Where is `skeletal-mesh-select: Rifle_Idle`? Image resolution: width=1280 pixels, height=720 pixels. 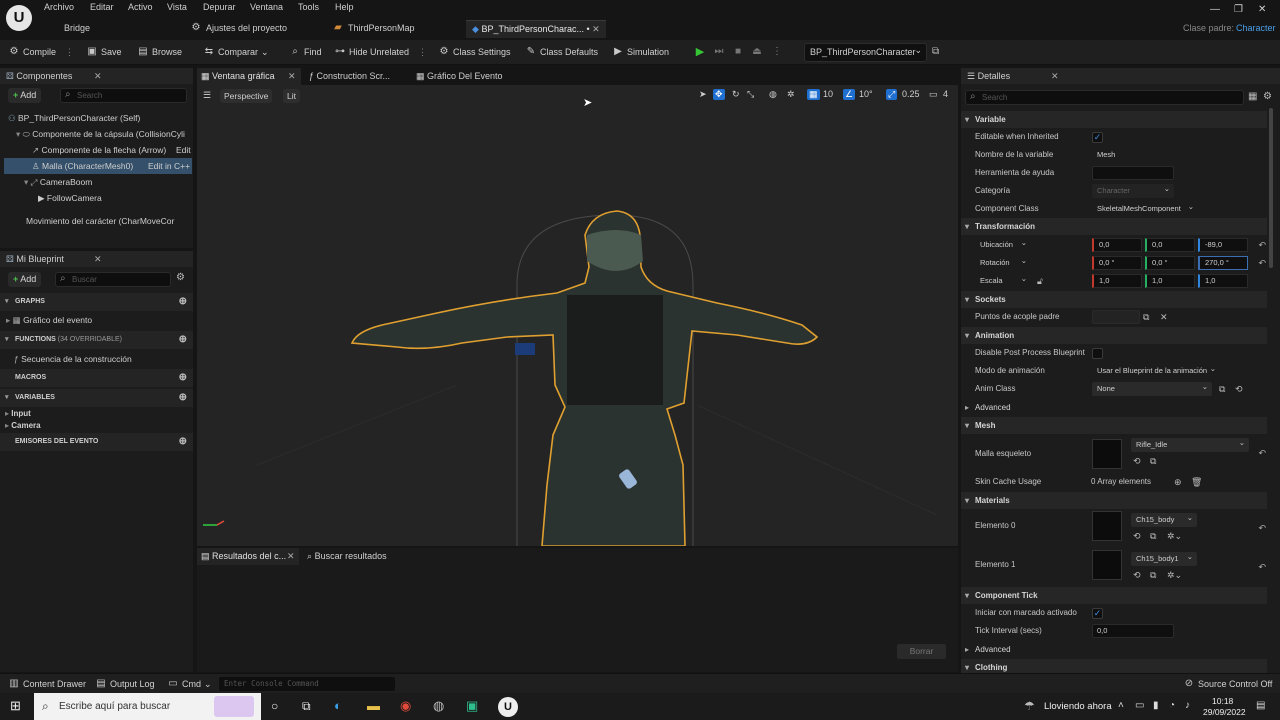
skeletal-mesh-select: Rifle_Idle is located at coordinates (1190, 444).